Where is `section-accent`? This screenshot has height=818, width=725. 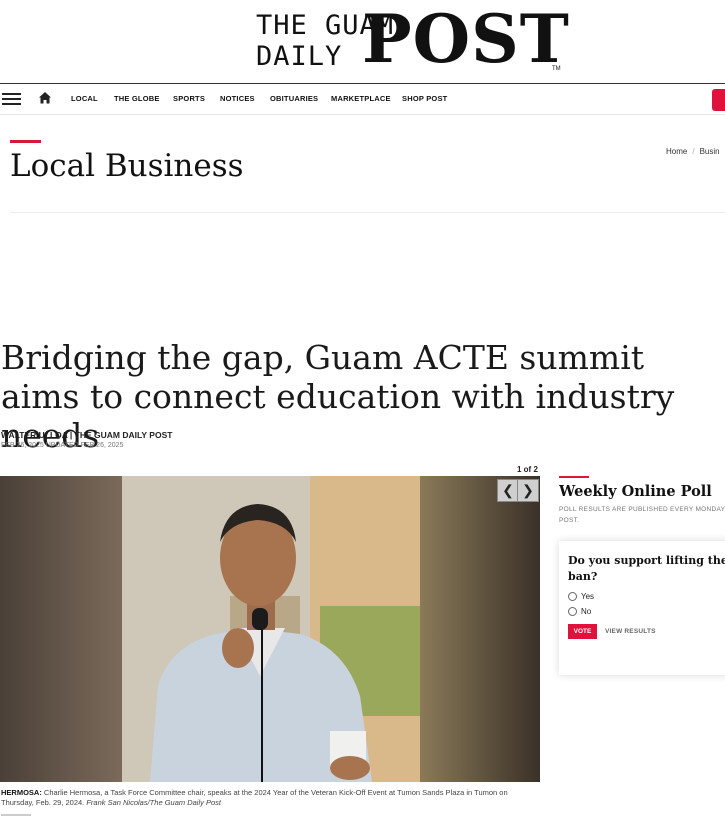 section-accent is located at coordinates (25, 141).